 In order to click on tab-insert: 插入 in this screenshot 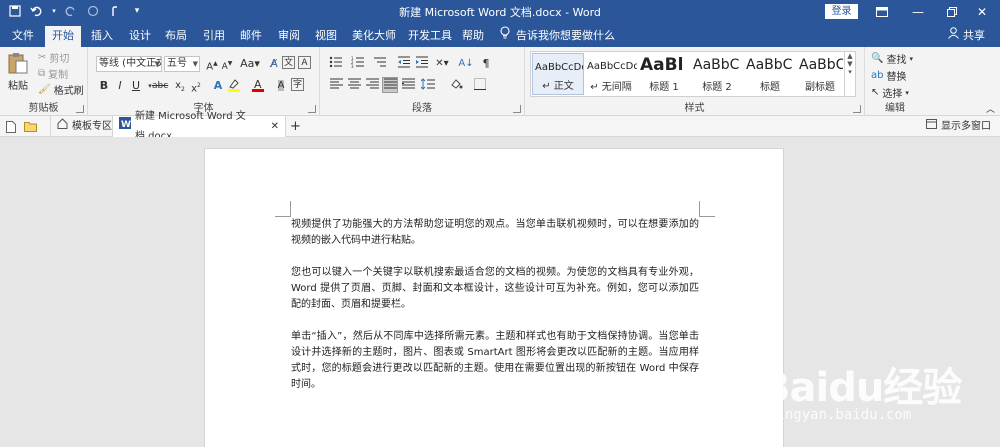, I will do `click(102, 36)`.